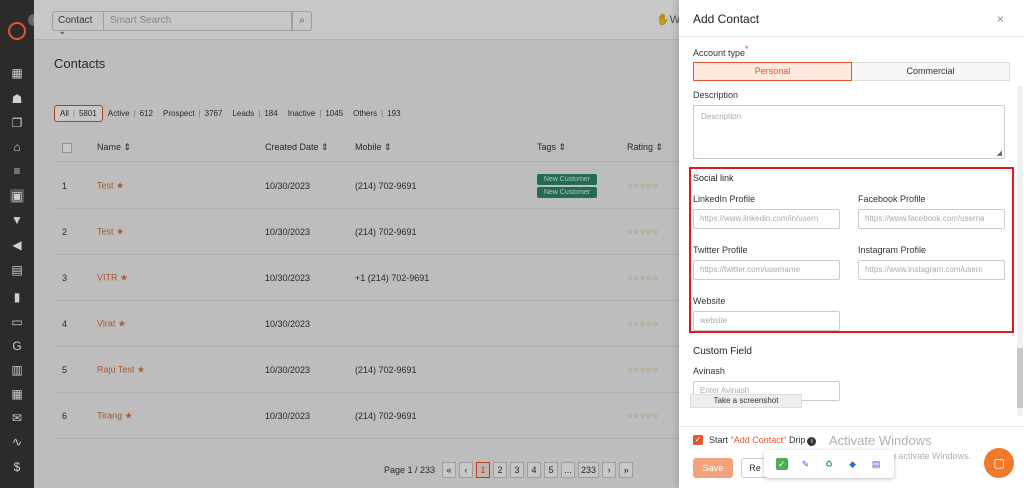  I want to click on dollar-icon: $, so click(17, 467).